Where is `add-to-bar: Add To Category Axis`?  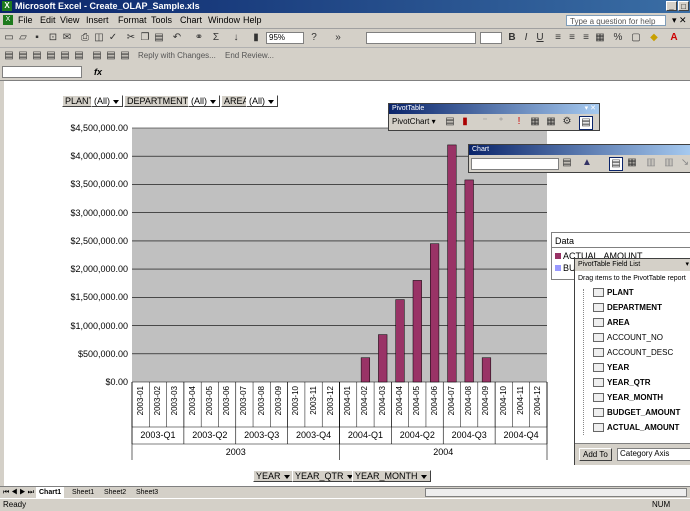
add-to-bar: Add To Category Axis is located at coordinates (632, 454).